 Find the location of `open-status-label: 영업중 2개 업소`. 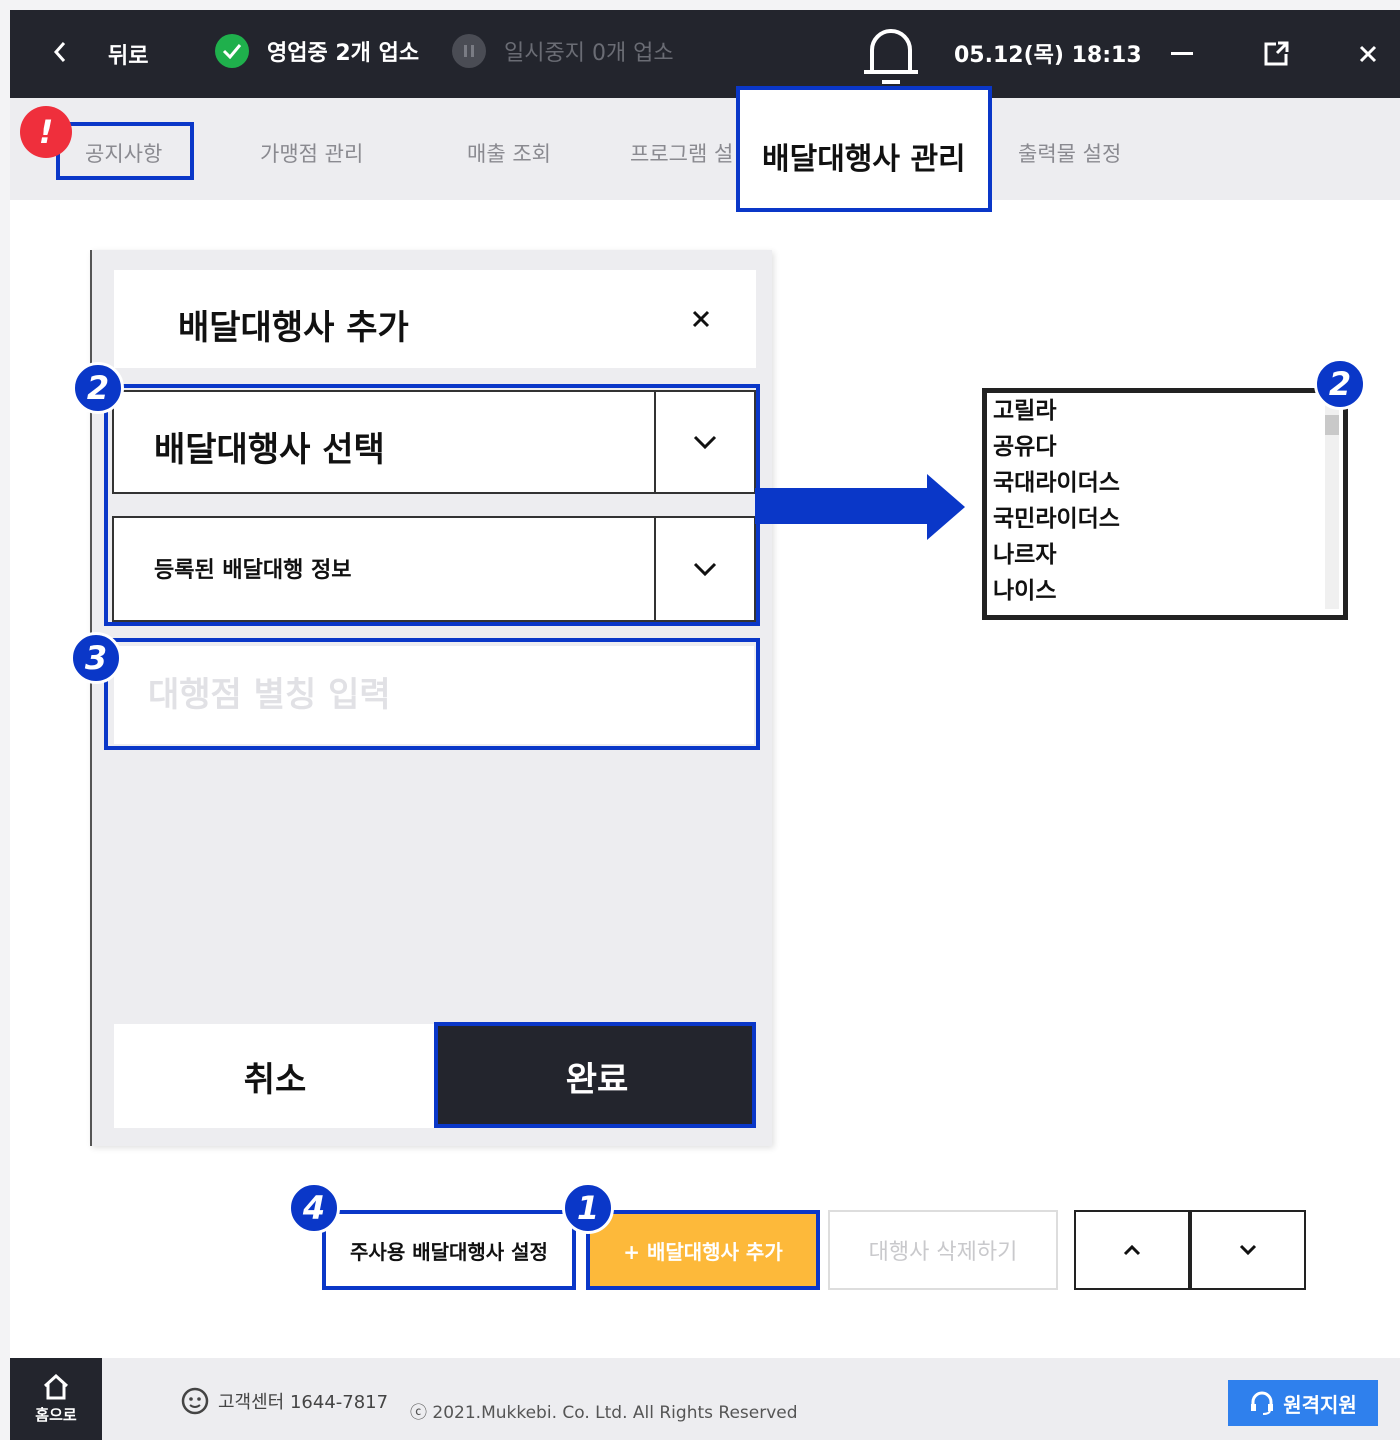

open-status-label: 영업중 2개 업소 is located at coordinates (343, 53).